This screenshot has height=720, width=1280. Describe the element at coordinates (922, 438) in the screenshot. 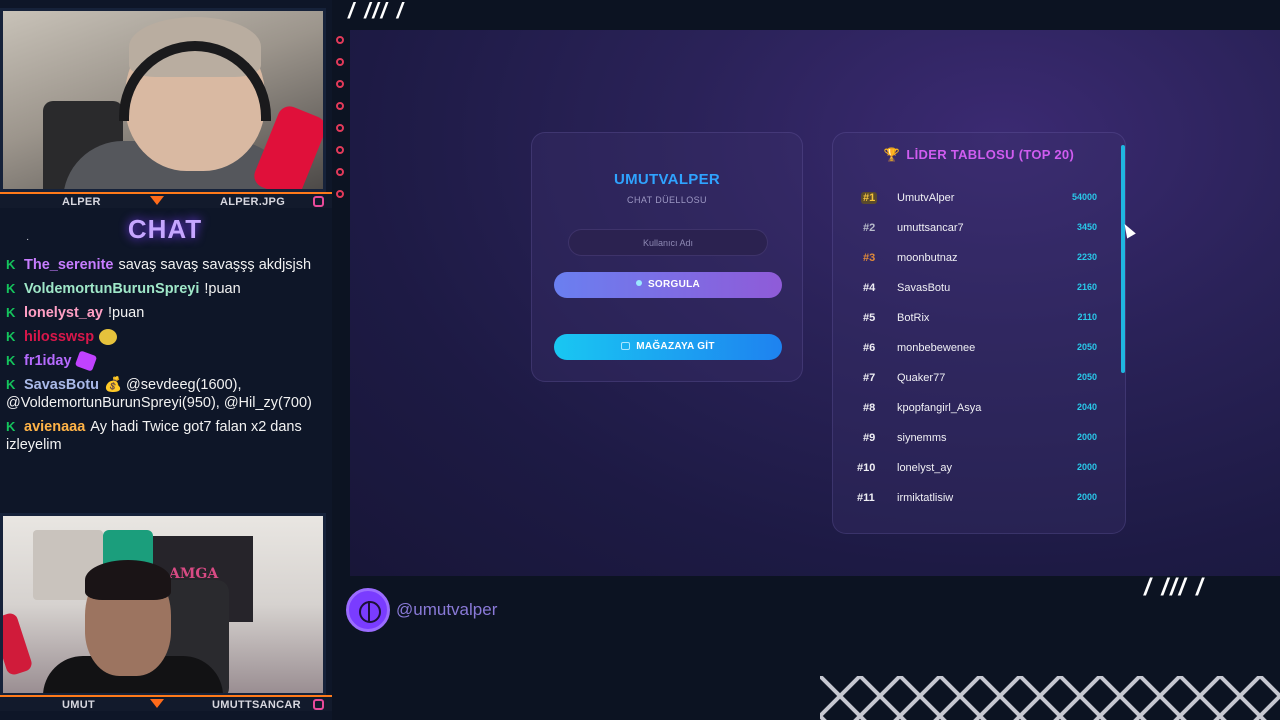

I see `username: siynemms` at that location.